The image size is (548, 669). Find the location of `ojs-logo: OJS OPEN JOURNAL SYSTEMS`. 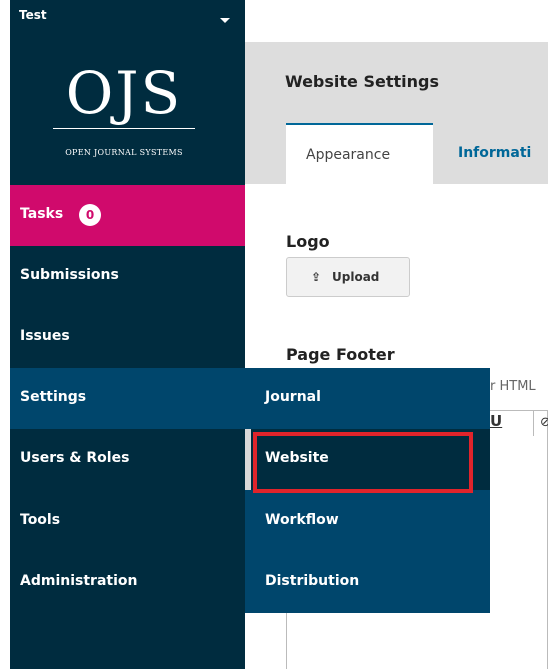

ojs-logo: OJS OPEN JOURNAL SYSTEMS is located at coordinates (124, 112).